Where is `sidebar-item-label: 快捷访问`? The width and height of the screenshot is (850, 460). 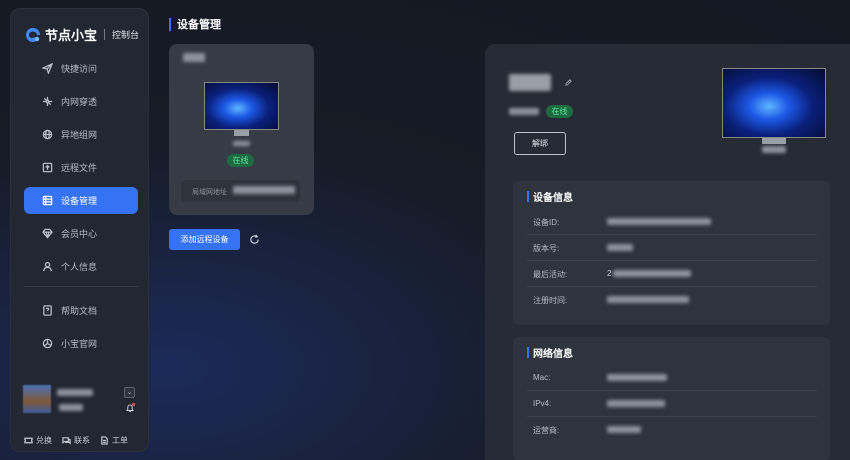 sidebar-item-label: 快捷访问 is located at coordinates (79, 69).